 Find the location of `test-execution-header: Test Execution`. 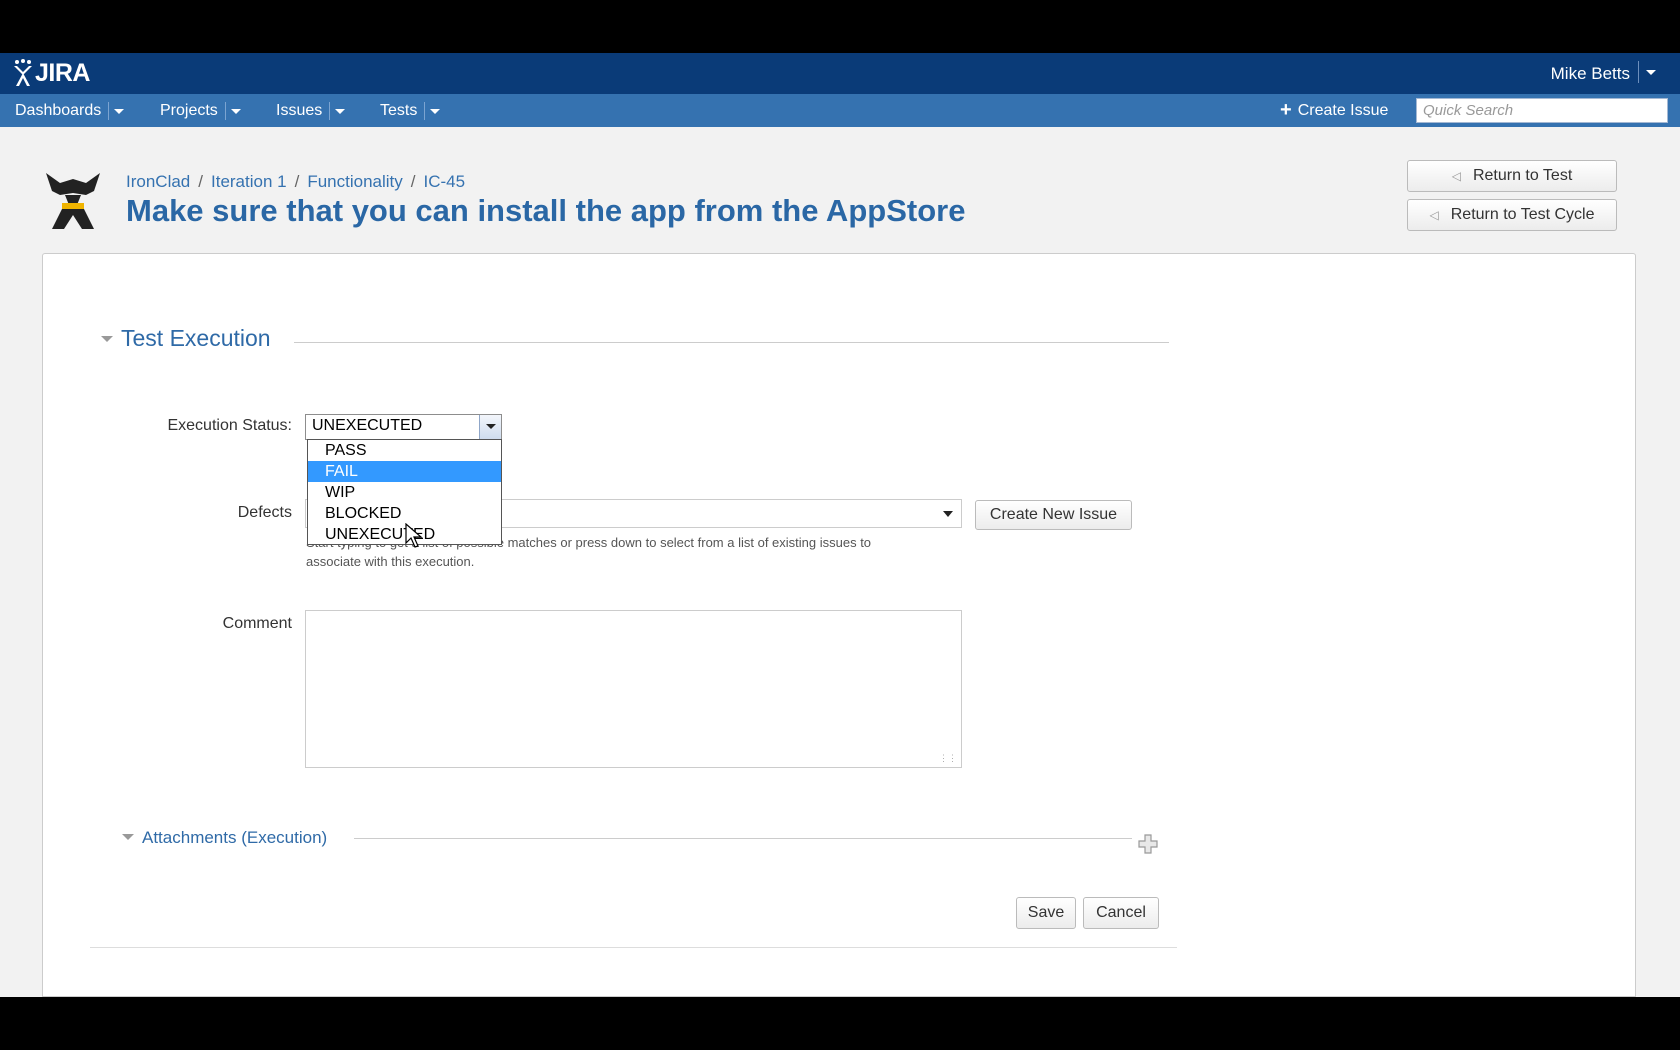

test-execution-header: Test Execution is located at coordinates (186, 338).